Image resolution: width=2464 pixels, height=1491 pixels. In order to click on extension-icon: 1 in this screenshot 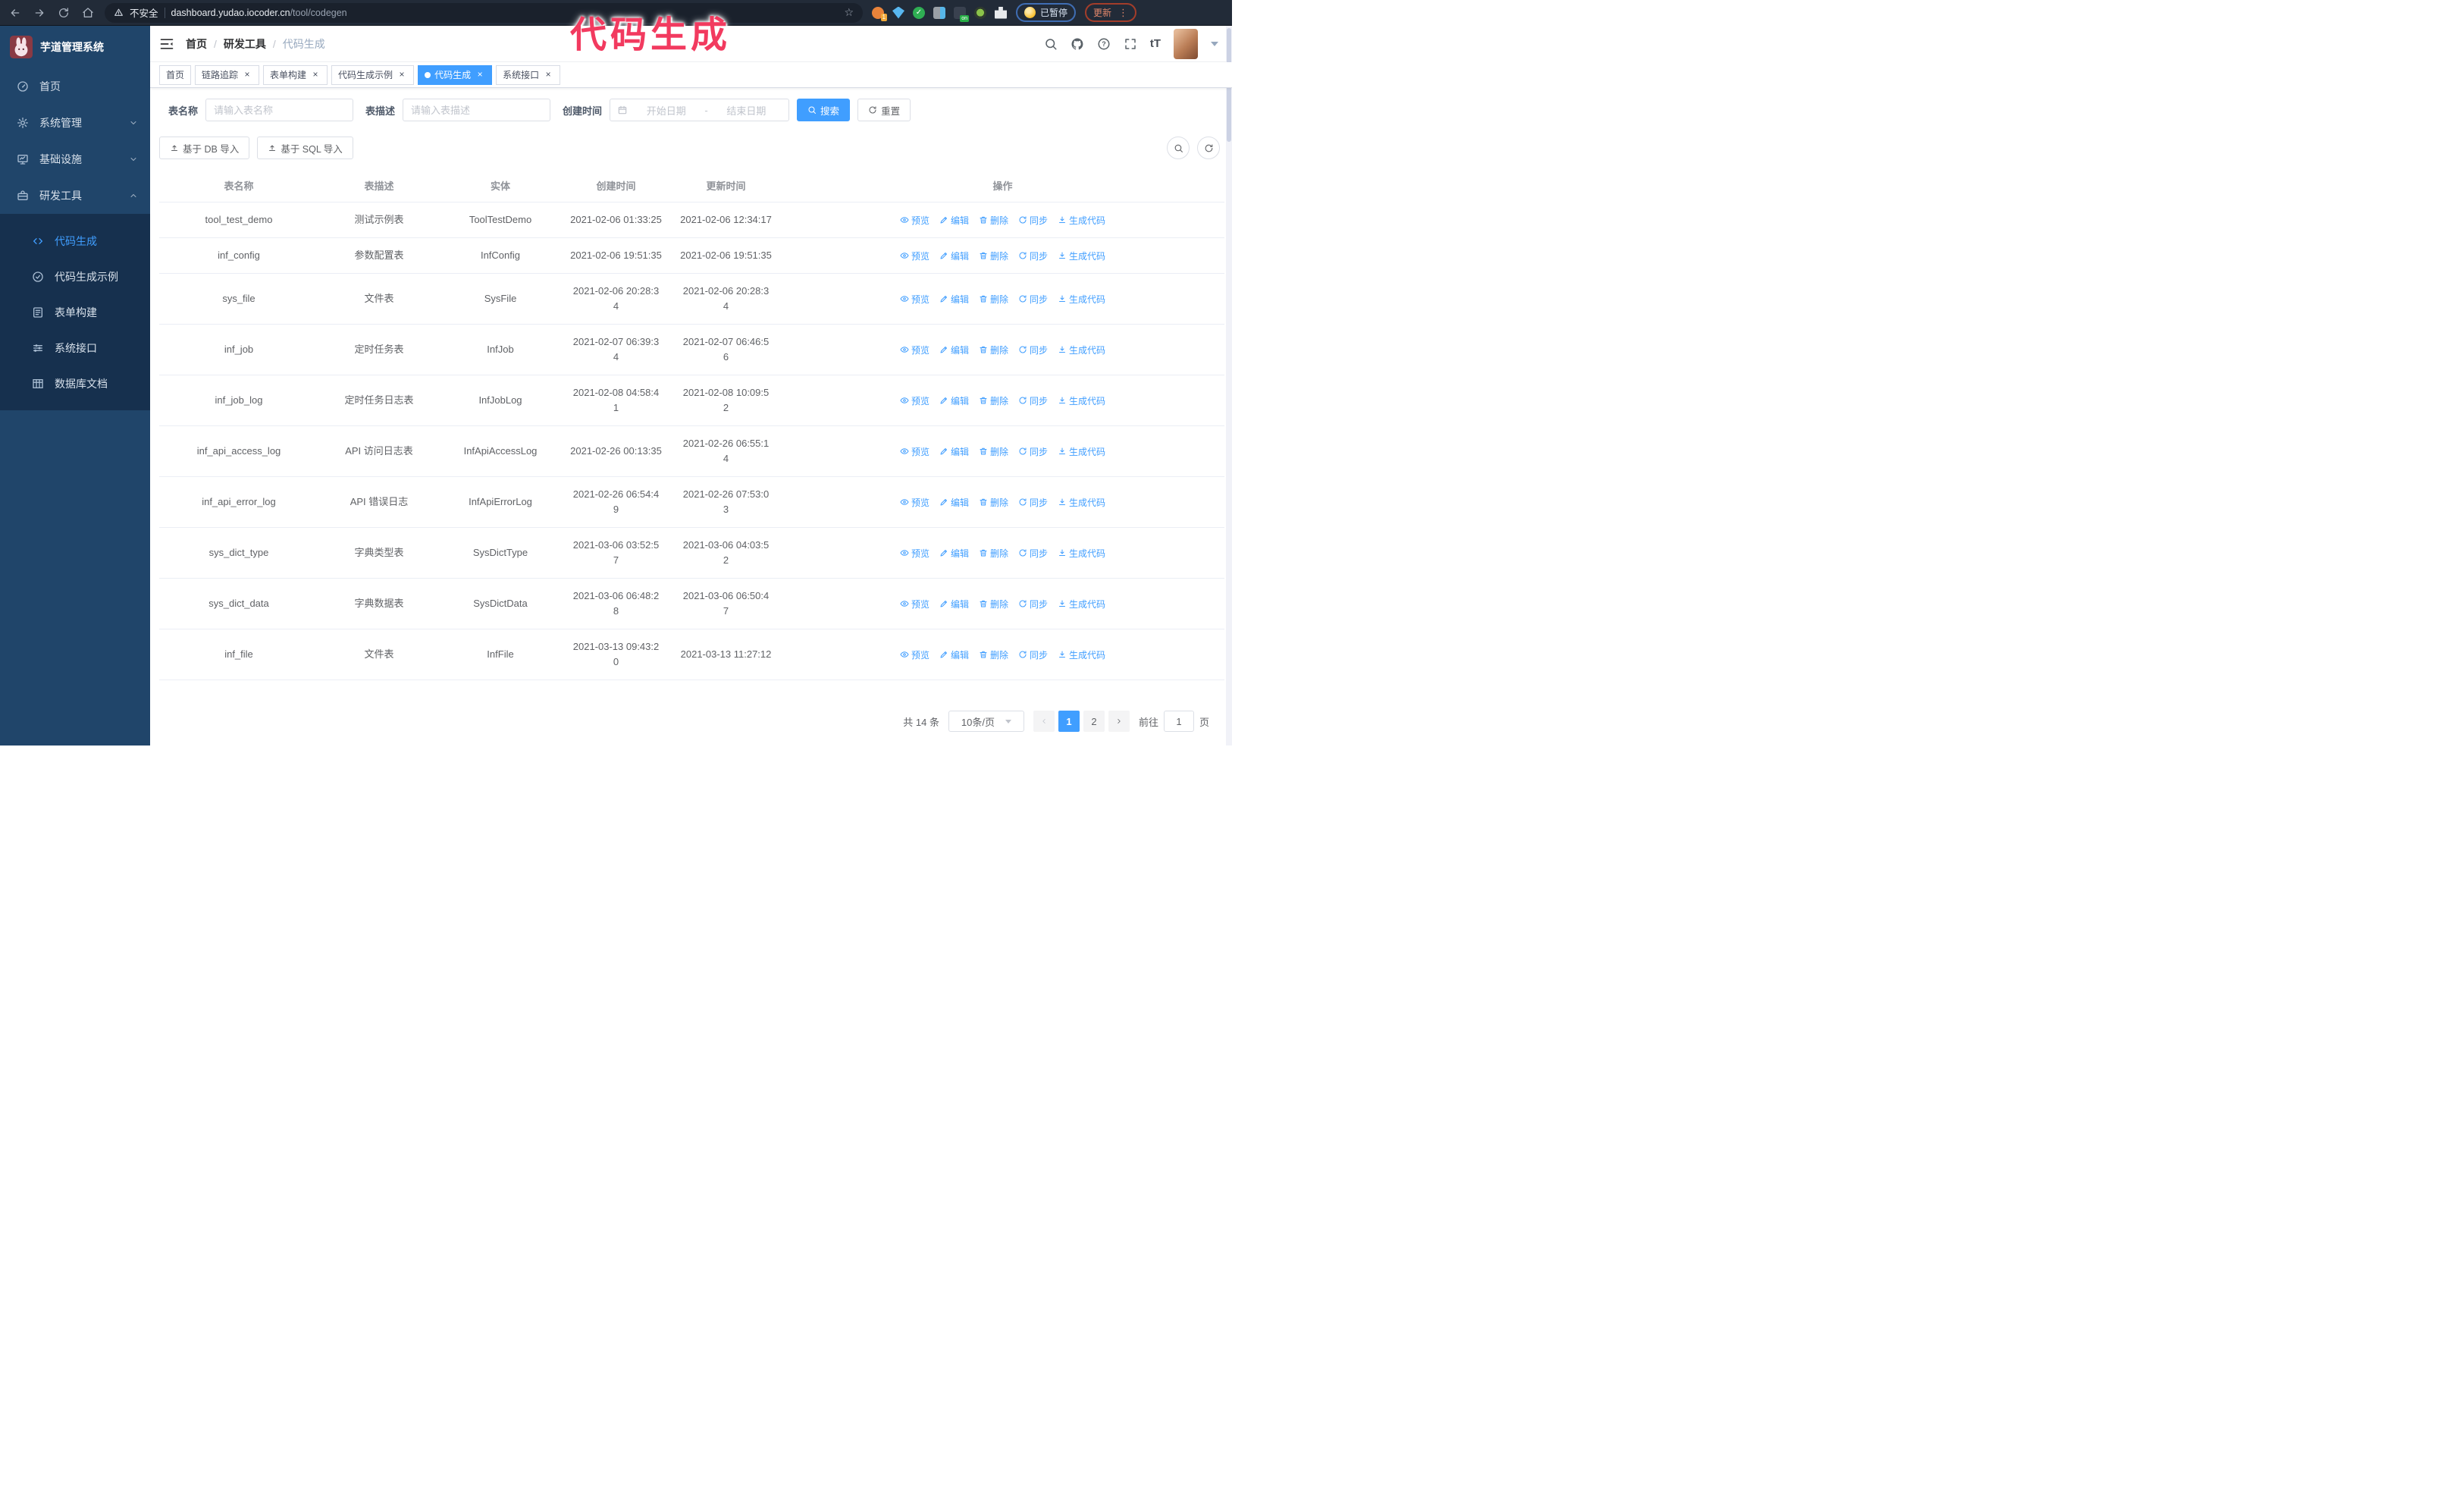, I will do `click(880, 13)`.